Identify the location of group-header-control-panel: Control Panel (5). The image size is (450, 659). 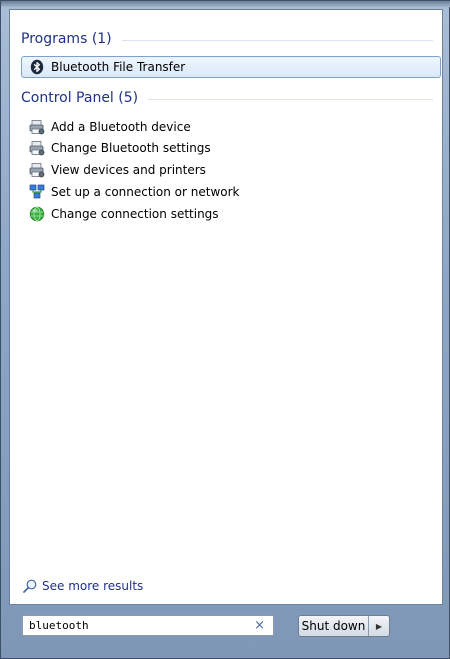
(227, 98).